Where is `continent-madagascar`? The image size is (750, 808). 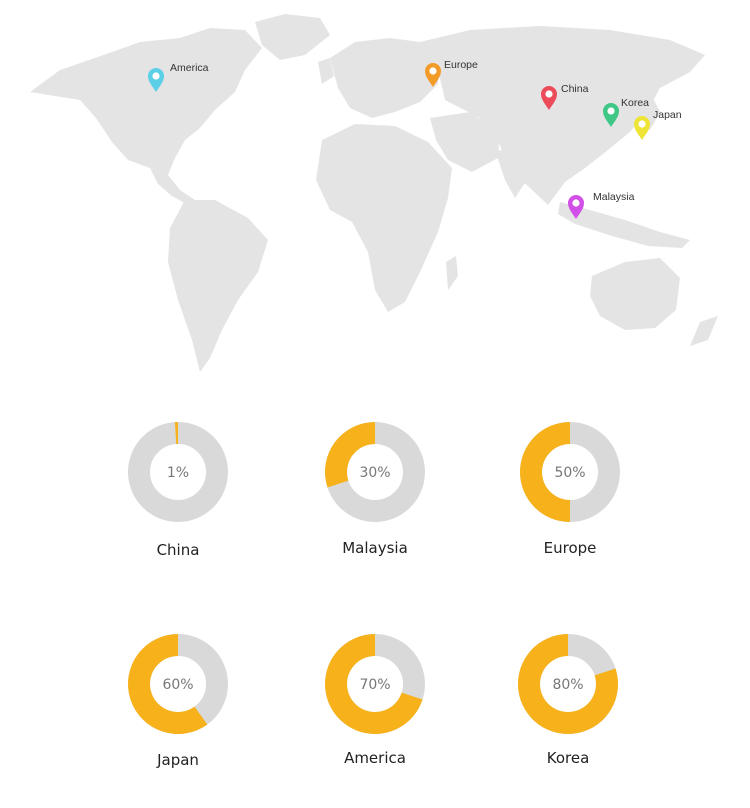 continent-madagascar is located at coordinates (452, 273).